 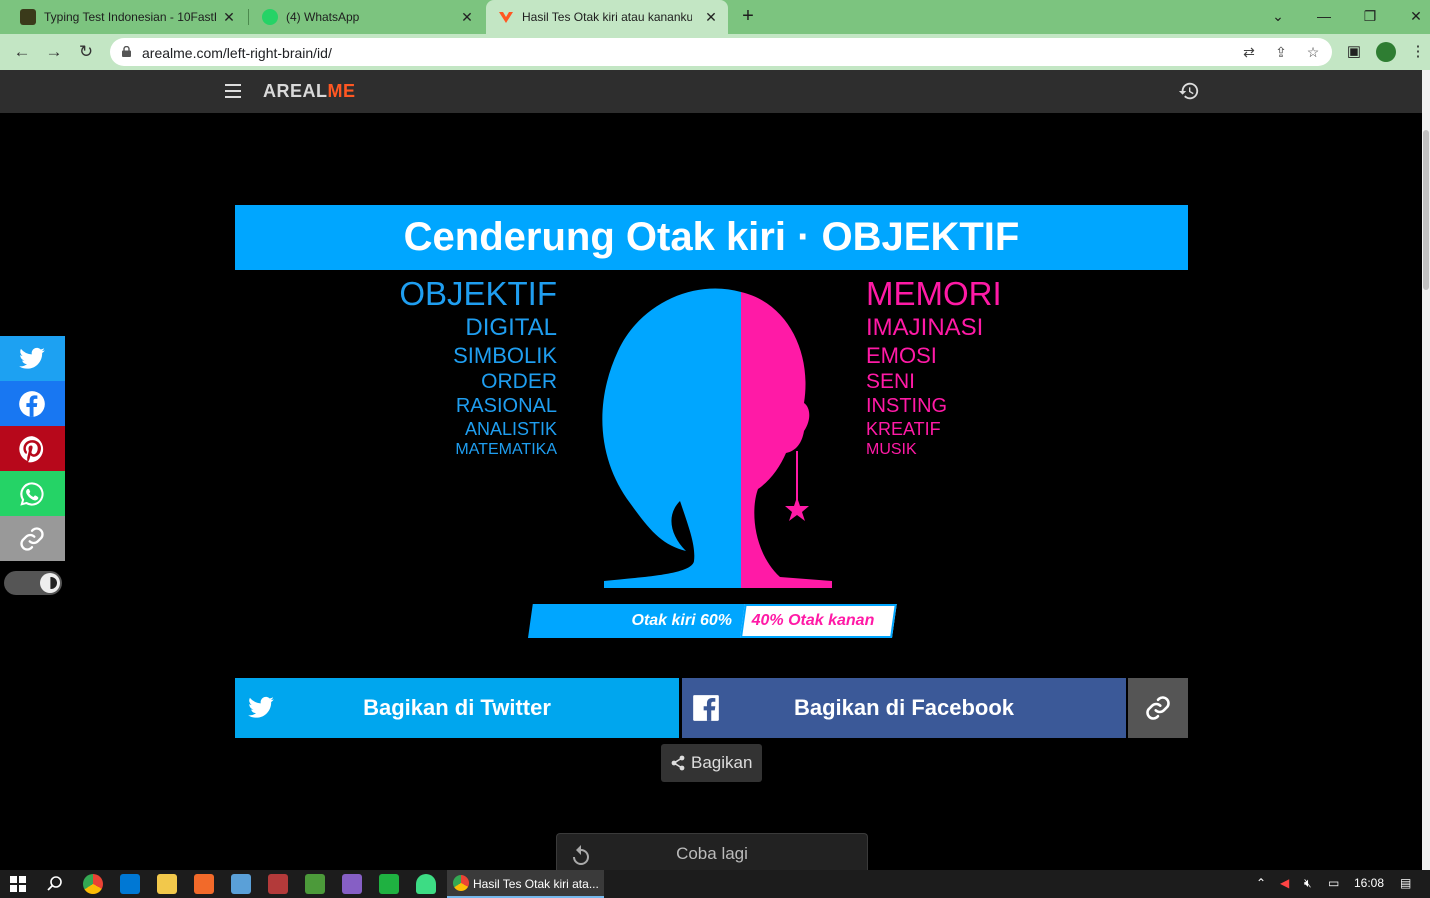 What do you see at coordinates (711, 91) in the screenshot?
I see `site-navbar: AREALME` at bounding box center [711, 91].